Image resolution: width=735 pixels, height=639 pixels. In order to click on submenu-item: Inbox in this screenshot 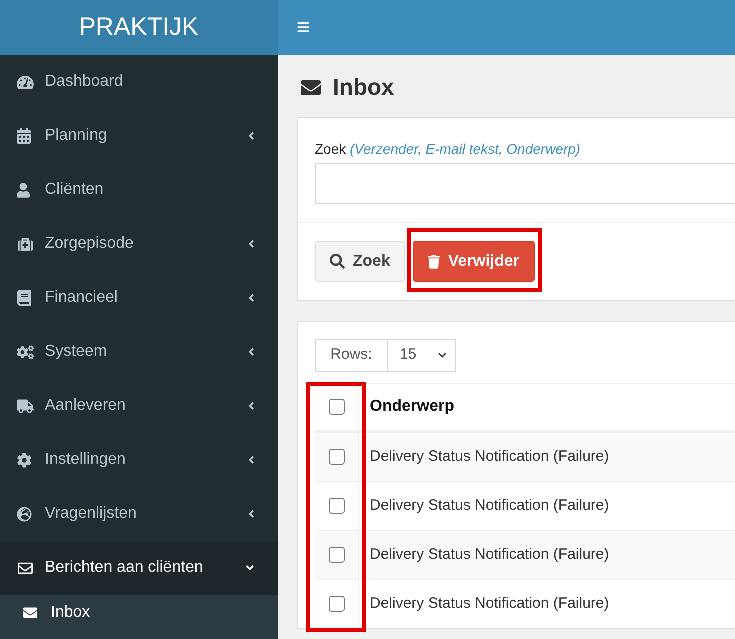, I will do `click(139, 613)`.